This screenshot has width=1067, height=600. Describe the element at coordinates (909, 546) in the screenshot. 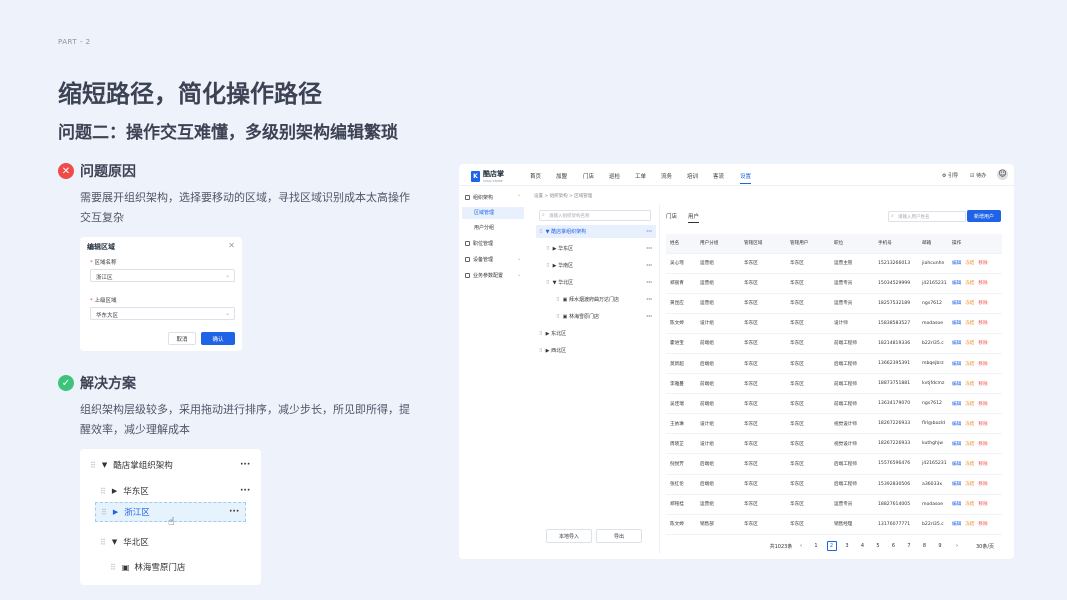

I see `page-7: 7` at that location.